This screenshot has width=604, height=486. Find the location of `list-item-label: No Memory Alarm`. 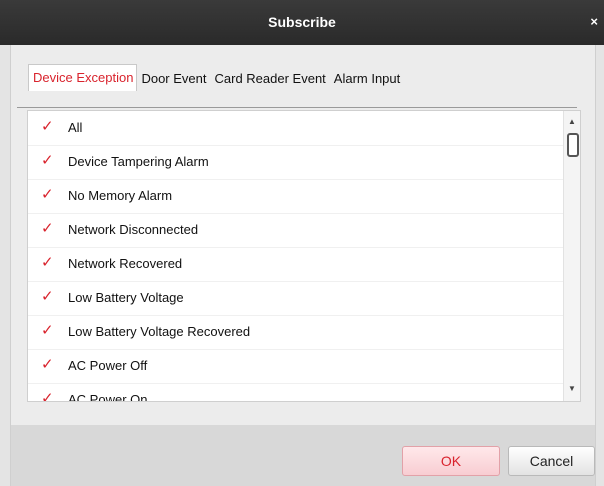

list-item-label: No Memory Alarm is located at coordinates (120, 195).